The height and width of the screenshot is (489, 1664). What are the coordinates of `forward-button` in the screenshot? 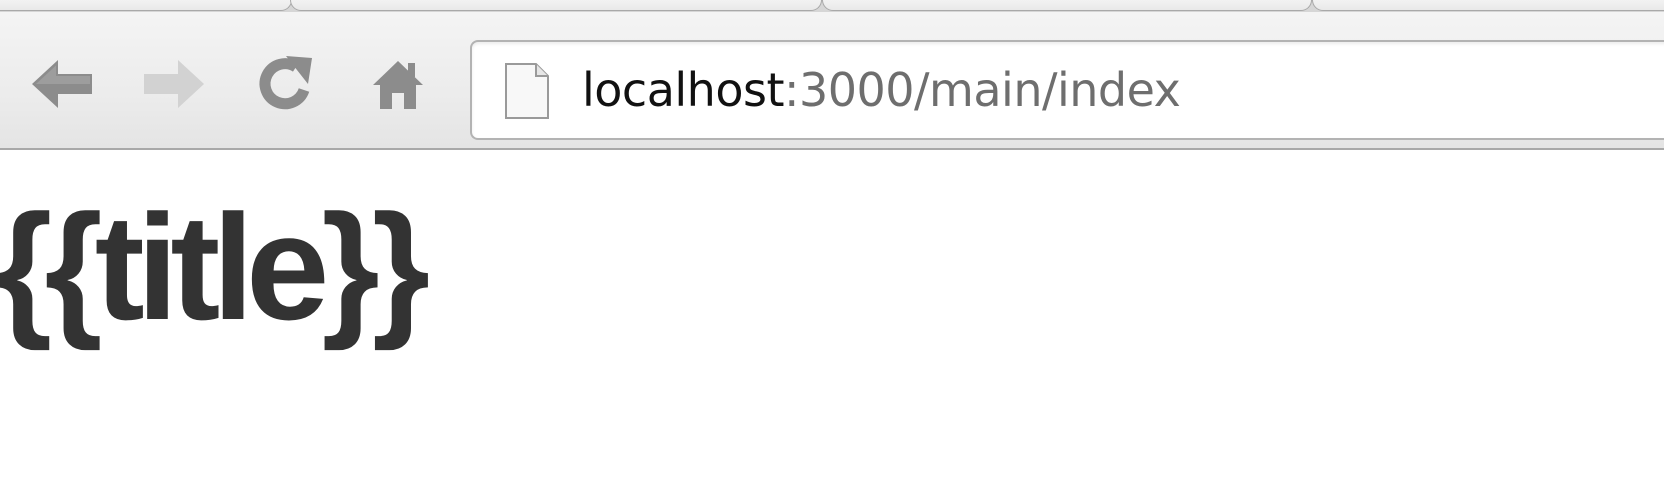 It's located at (173, 84).